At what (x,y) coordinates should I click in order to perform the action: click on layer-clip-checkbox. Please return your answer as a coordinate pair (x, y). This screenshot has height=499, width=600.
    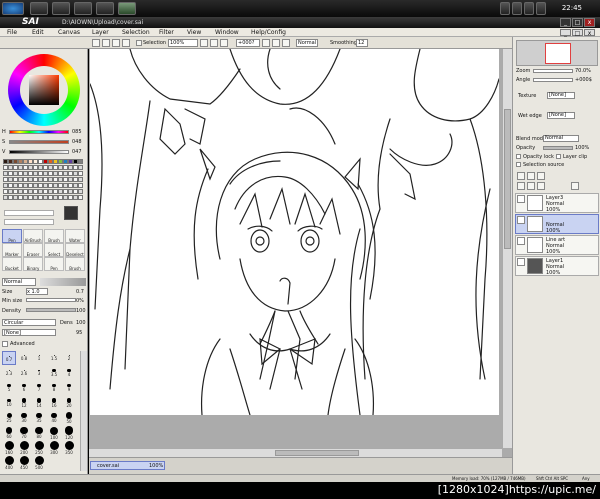
    Looking at the image, I should click on (558, 156).